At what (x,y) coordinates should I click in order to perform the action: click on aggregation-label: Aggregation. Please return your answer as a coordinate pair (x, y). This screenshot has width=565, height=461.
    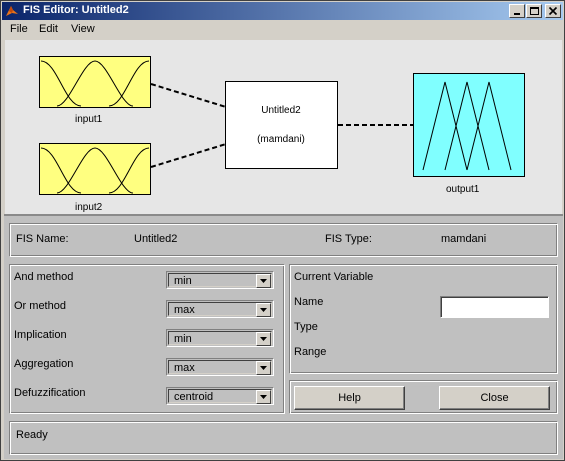
    Looking at the image, I should click on (44, 364).